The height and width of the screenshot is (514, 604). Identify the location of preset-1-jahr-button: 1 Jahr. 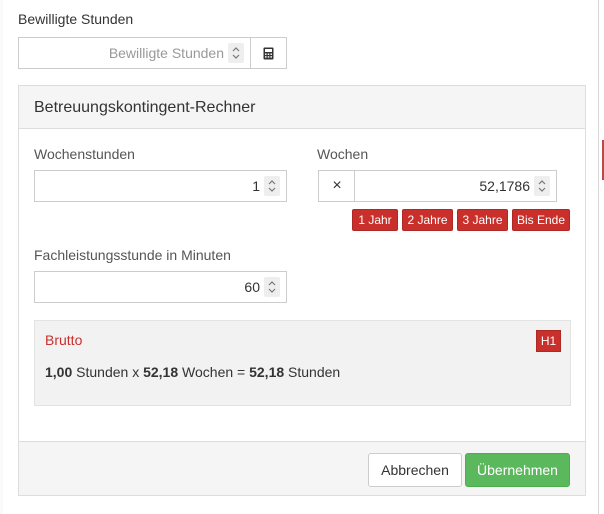
(375, 220).